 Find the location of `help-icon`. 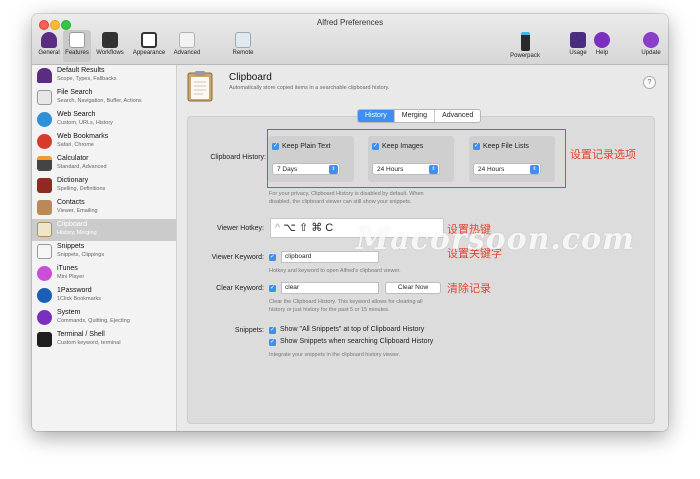

help-icon is located at coordinates (602, 40).